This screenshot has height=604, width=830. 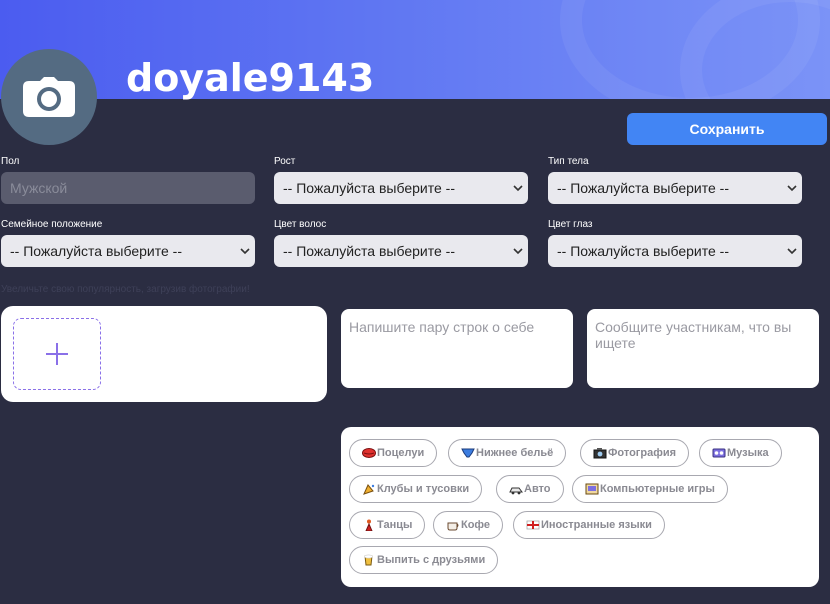 What do you see at coordinates (642, 453) in the screenshot?
I see `interest-label: Фотография` at bounding box center [642, 453].